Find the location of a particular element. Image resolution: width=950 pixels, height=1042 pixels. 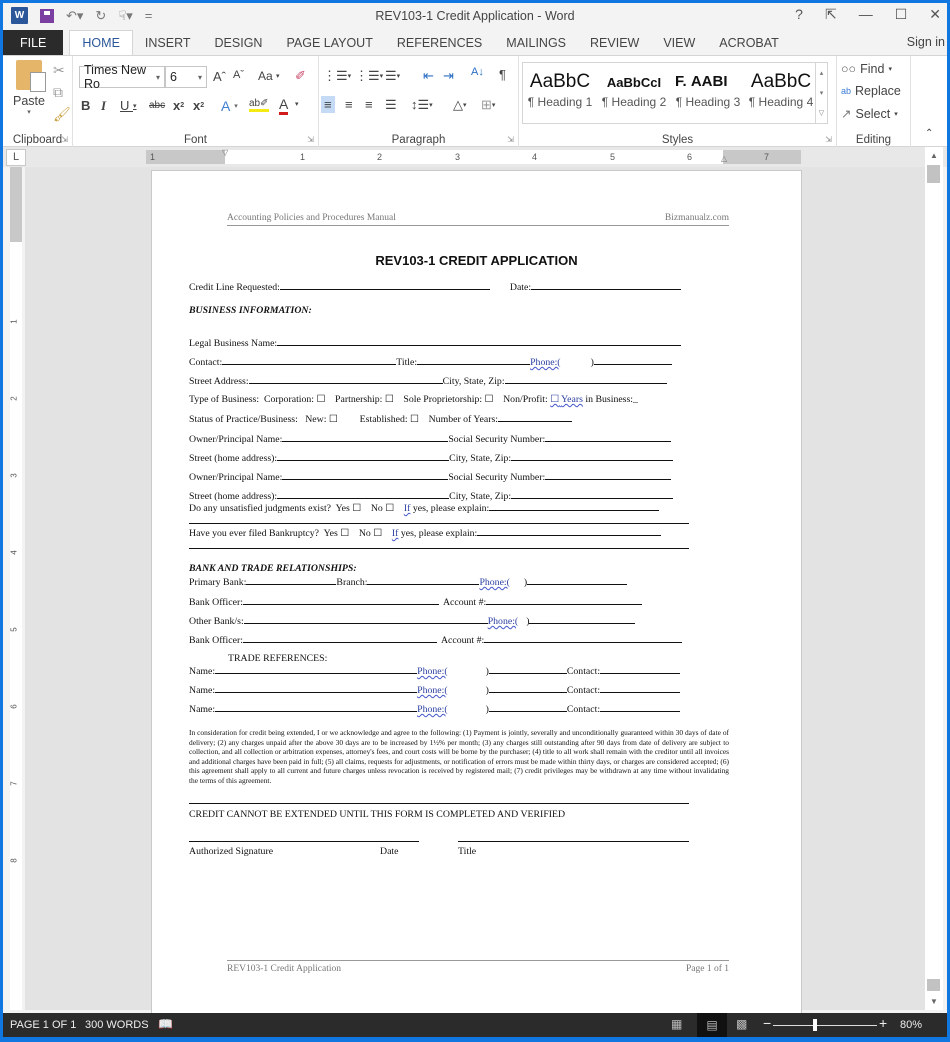

scroll-up-icon: ▲ is located at coordinates (934, 156).